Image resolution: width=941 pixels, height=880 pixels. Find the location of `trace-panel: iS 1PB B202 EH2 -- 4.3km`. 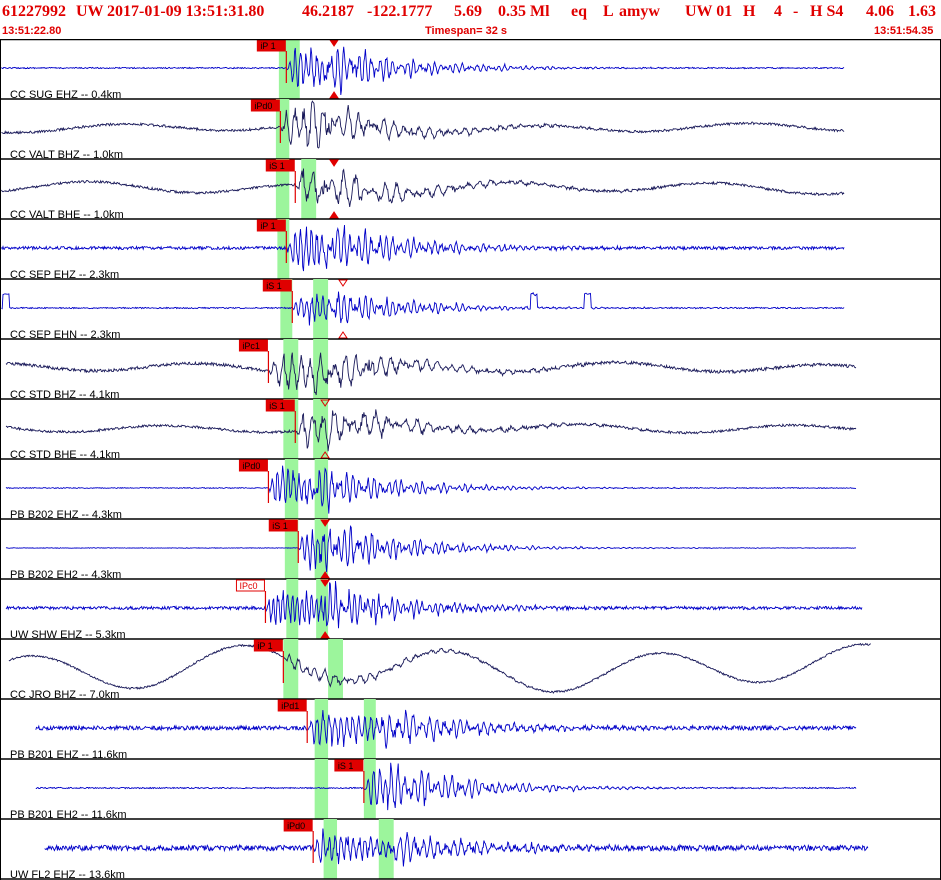

trace-panel: iS 1PB B202 EH2 -- 4.3km is located at coordinates (470, 550).